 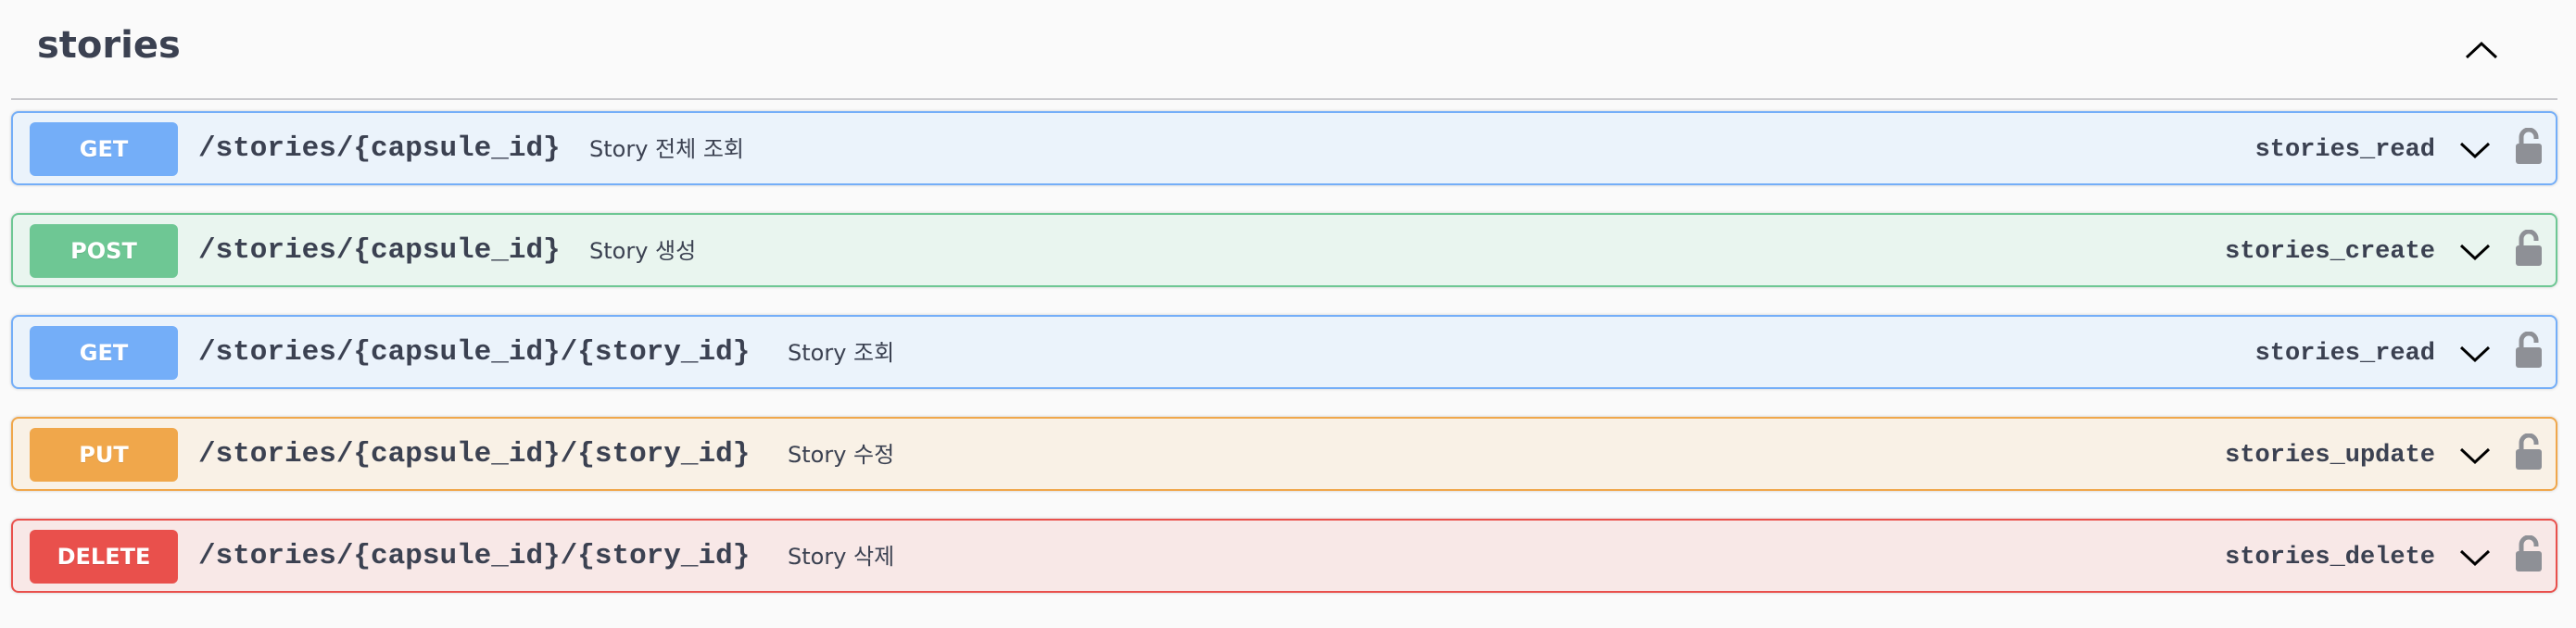 I want to click on method-badge: PUT, so click(x=104, y=455).